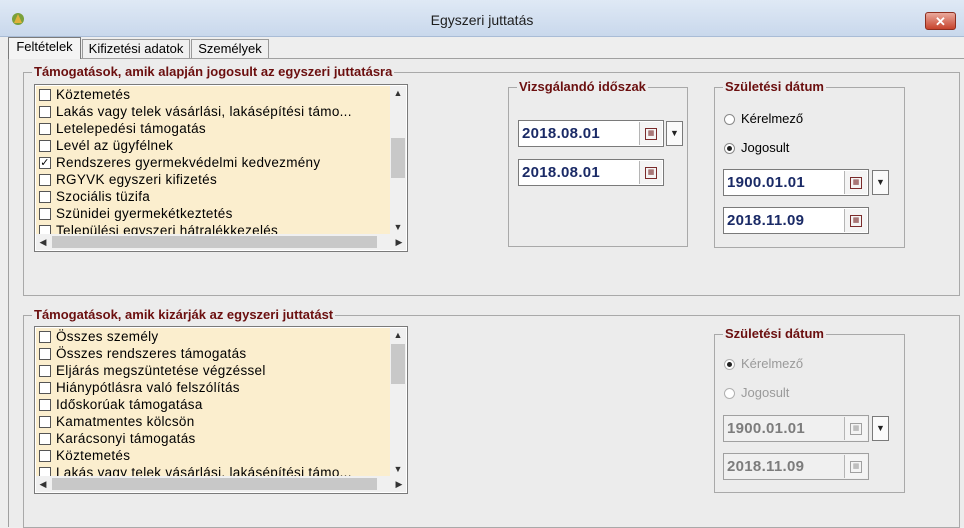 The image size is (964, 528). Describe the element at coordinates (766, 428) in the screenshot. I see `birth-from-value-bottom: 1900.01.01` at that location.